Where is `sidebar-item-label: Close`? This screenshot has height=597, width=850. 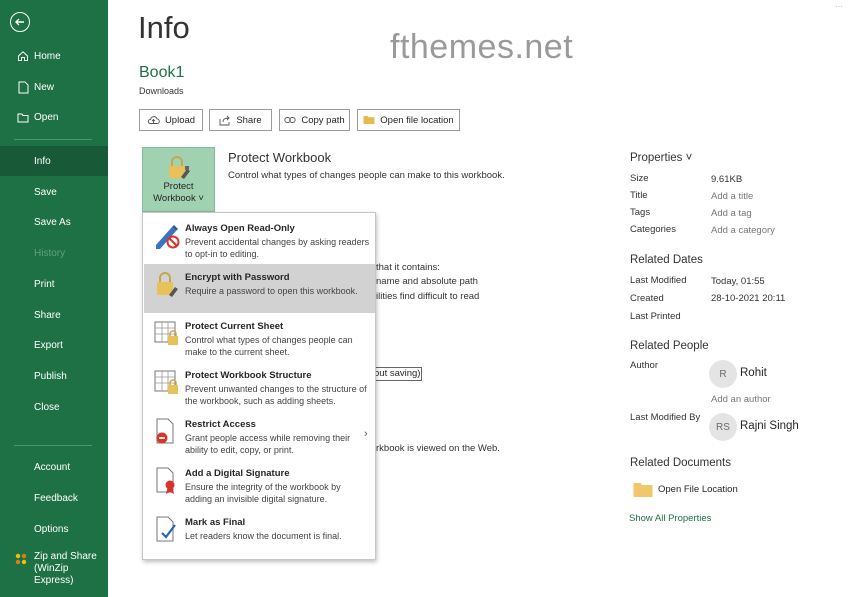 sidebar-item-label: Close is located at coordinates (47, 407).